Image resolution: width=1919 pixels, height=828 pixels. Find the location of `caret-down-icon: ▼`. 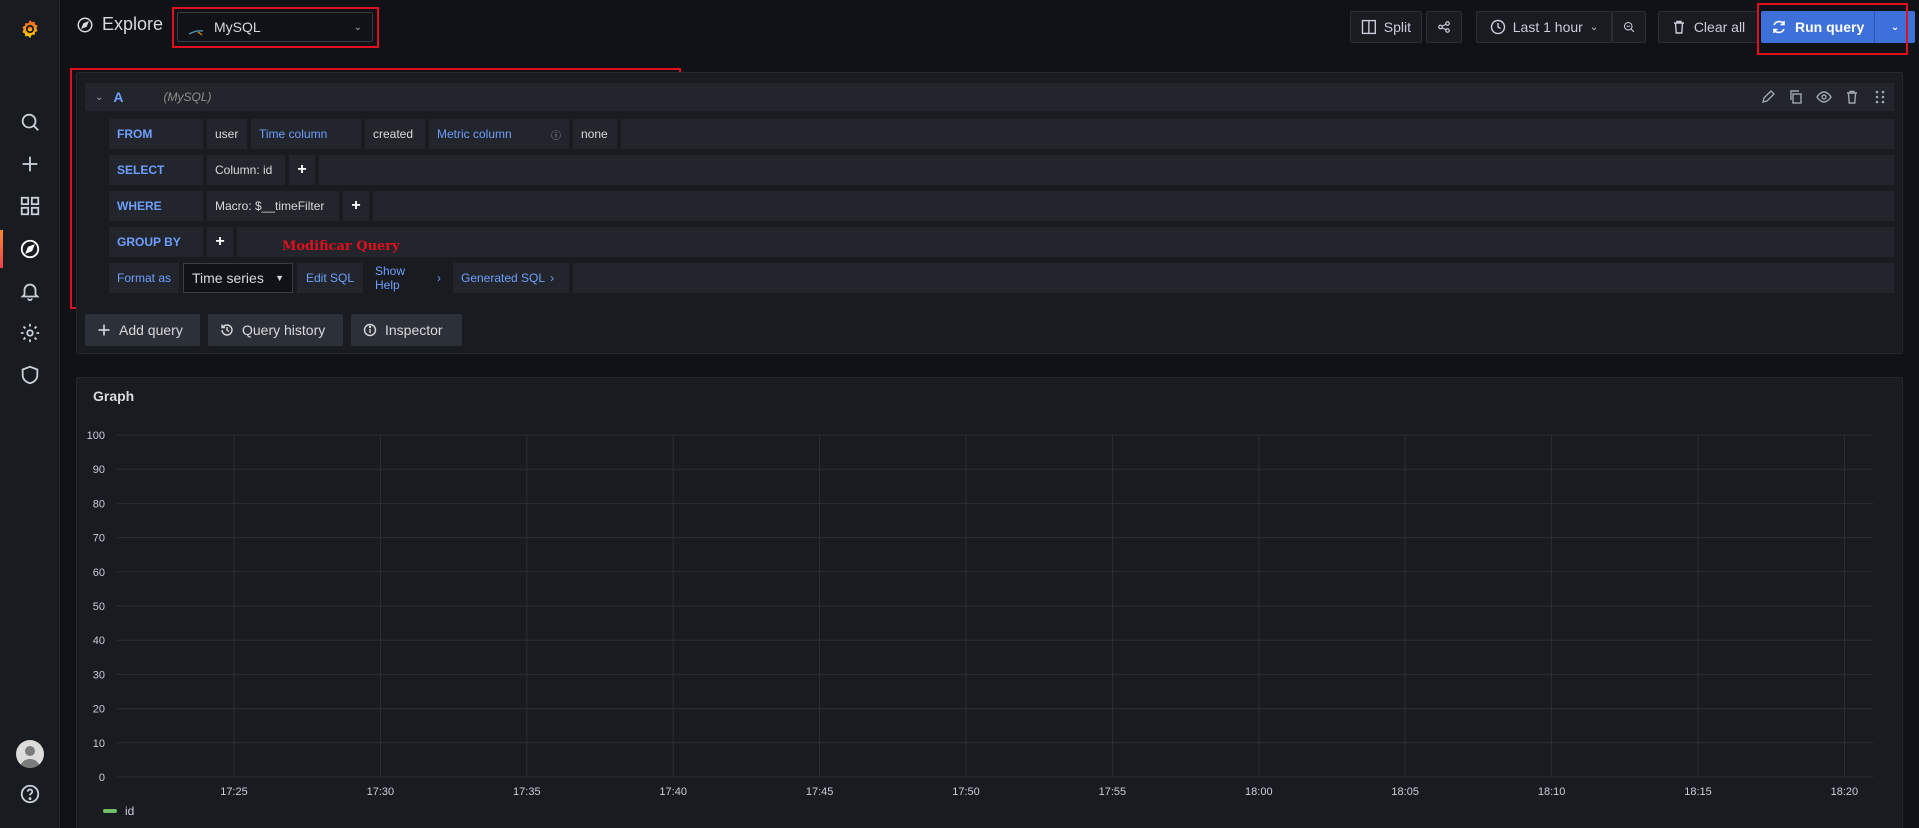

caret-down-icon: ▼ is located at coordinates (279, 278).